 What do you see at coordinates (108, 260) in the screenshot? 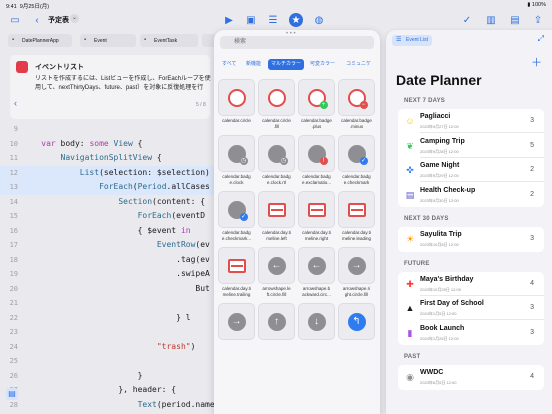
I see `code-line: 18 .tag(ev` at bounding box center [108, 260].